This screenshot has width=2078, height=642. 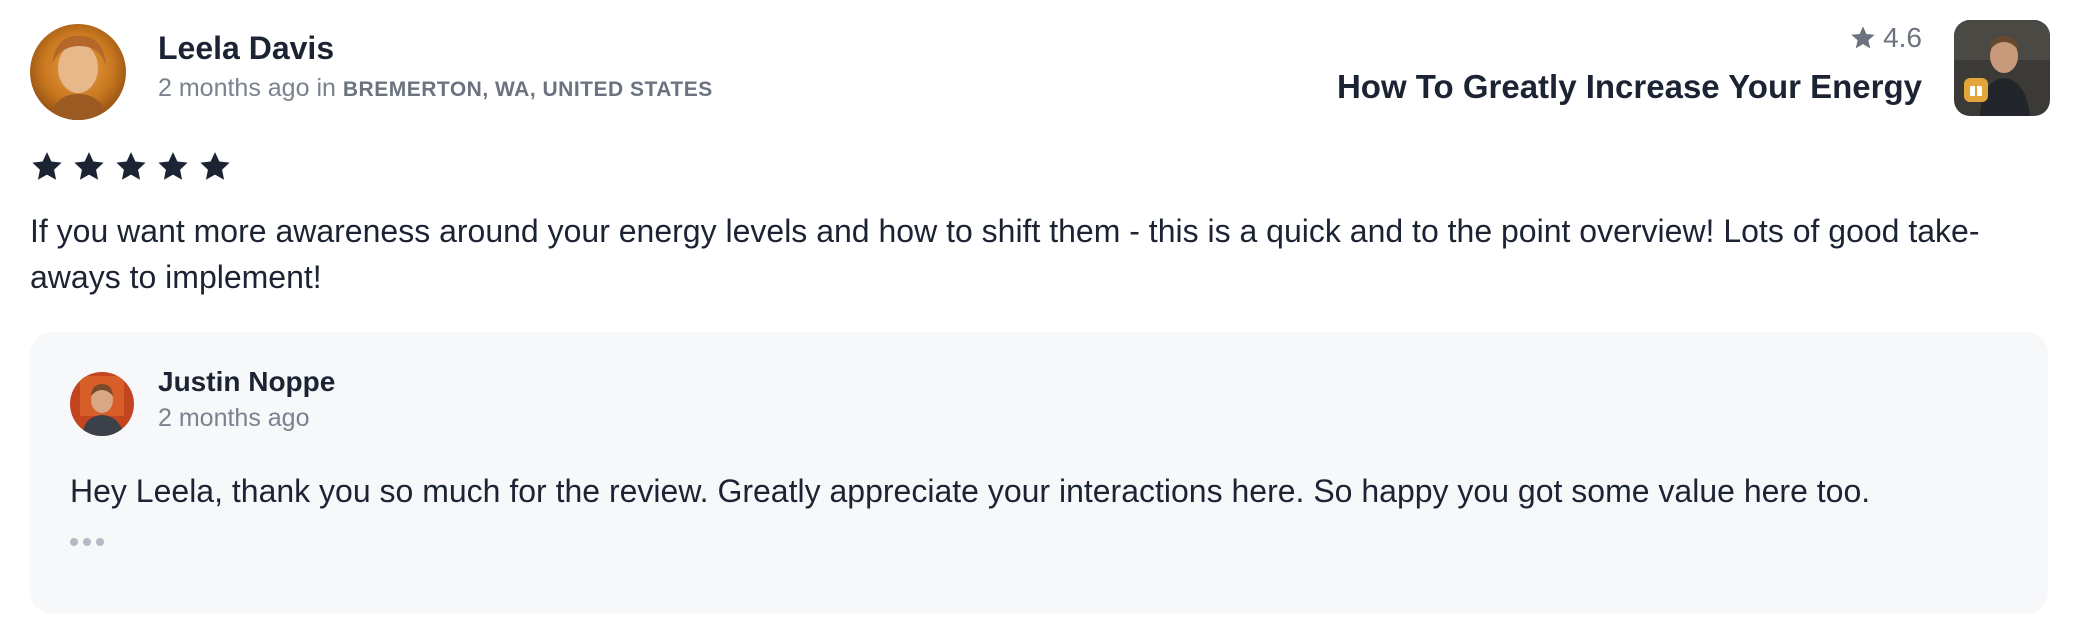 I want to click on course-rating-value: 4.6, so click(x=1902, y=37).